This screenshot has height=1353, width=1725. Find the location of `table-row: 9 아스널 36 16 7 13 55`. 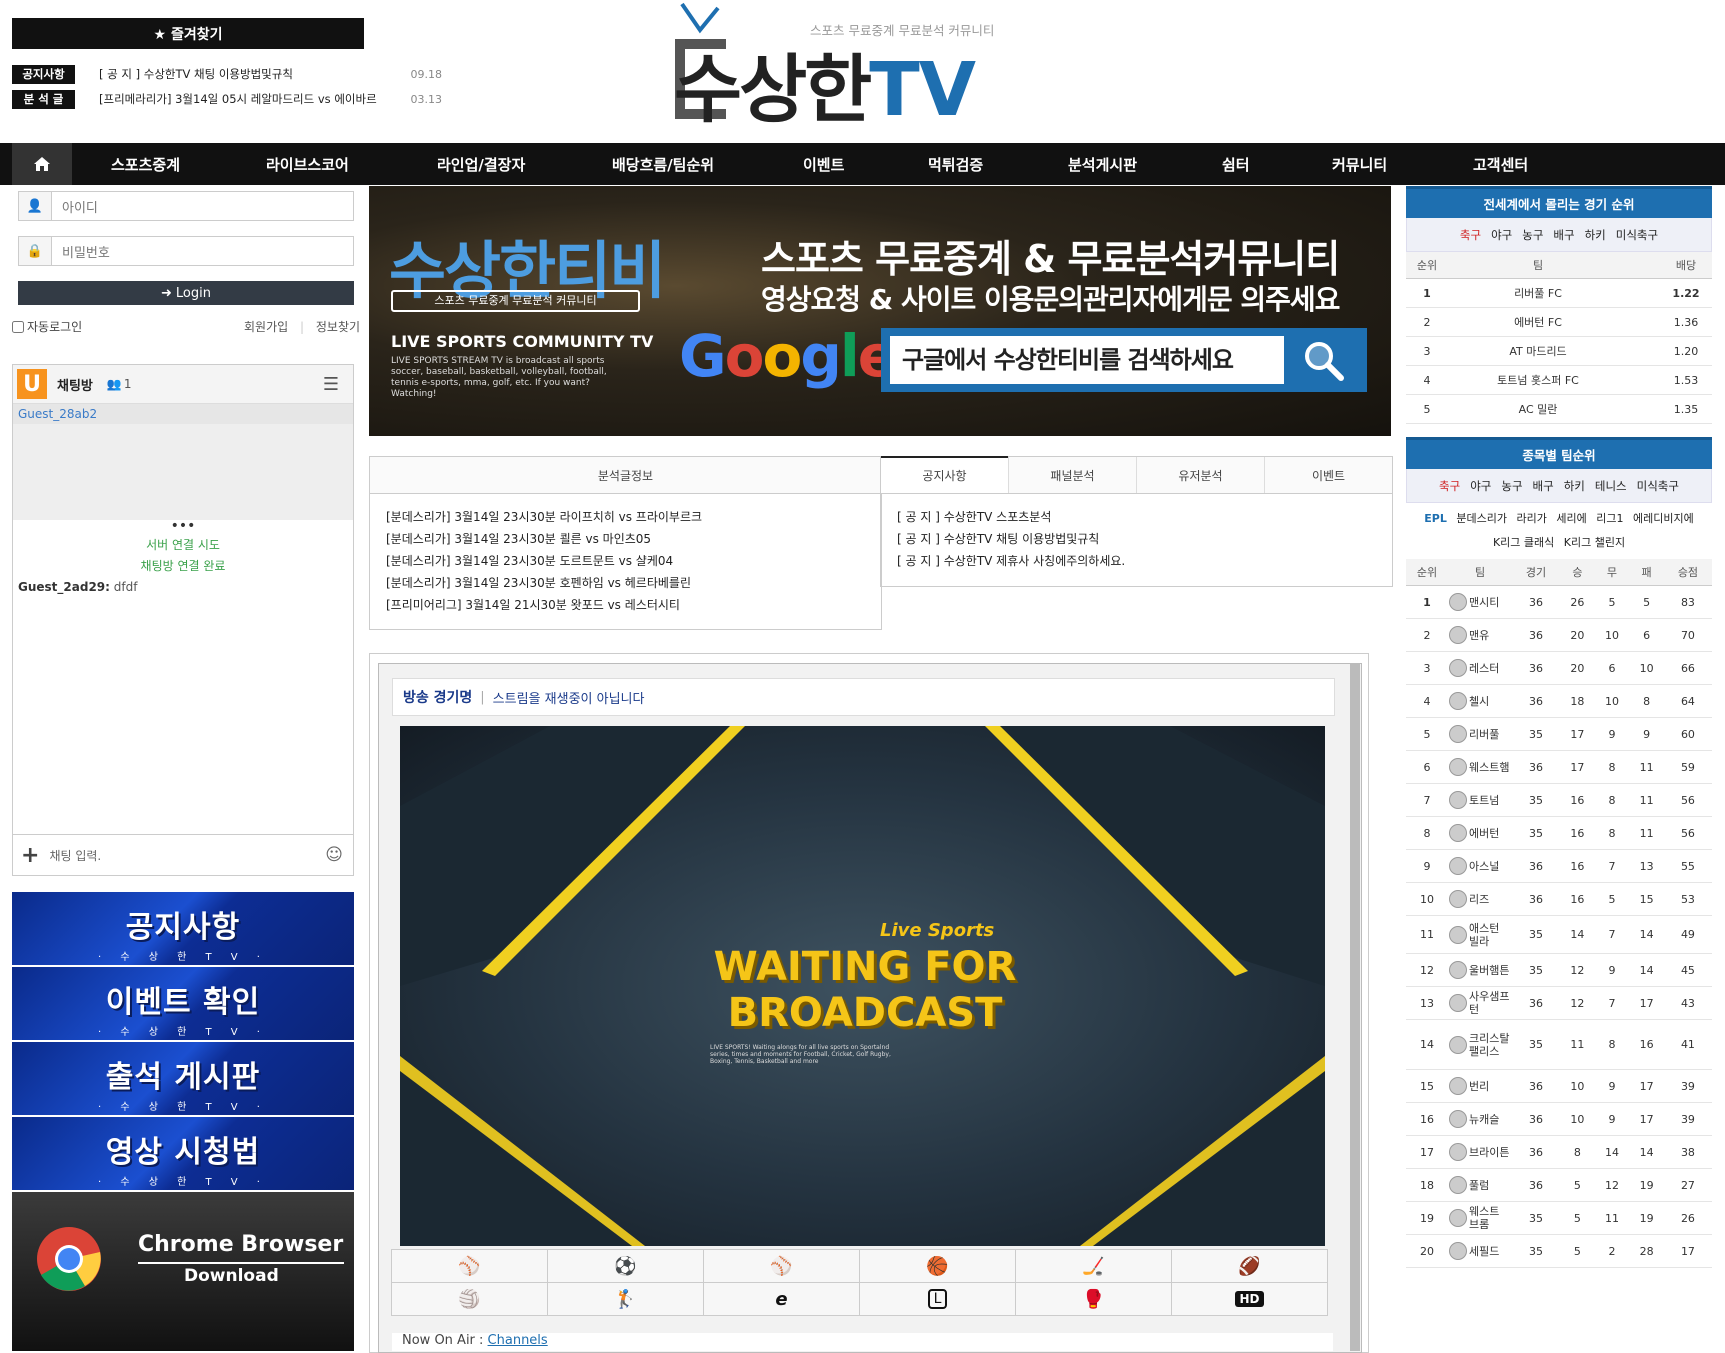

table-row: 9 아스널 36 16 7 13 55 is located at coordinates (1559, 866).